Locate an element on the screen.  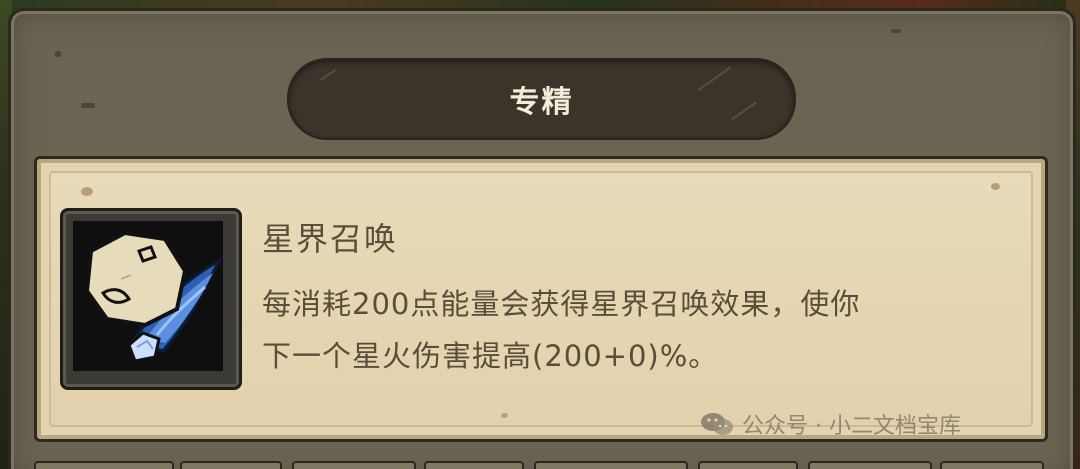
dialog-title: 专精 is located at coordinates (541, 102).